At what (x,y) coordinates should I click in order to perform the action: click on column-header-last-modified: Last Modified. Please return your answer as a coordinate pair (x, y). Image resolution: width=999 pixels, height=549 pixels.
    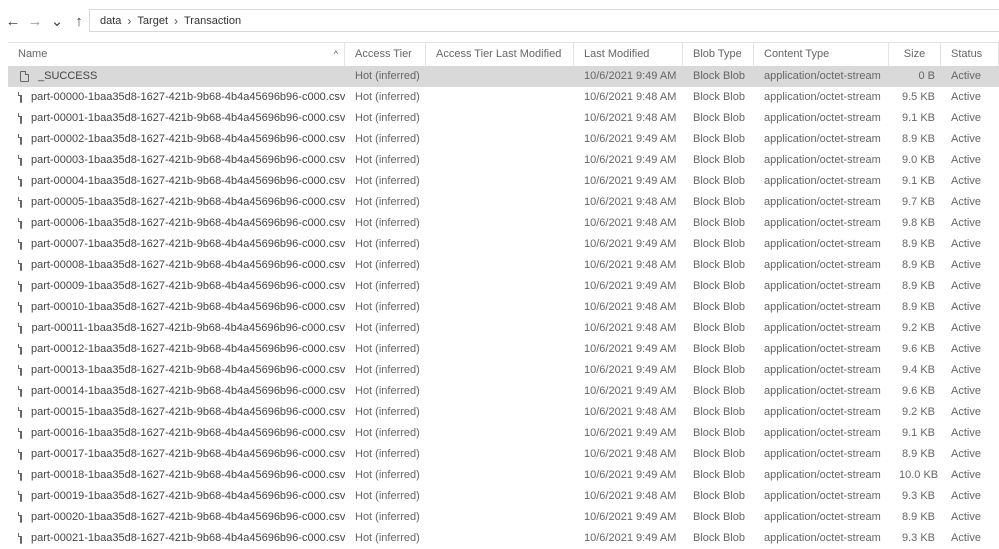
    Looking at the image, I should click on (628, 55).